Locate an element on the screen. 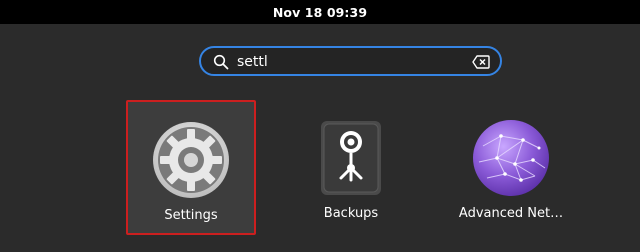 This screenshot has height=252, width=640. app-result-backups: Backups is located at coordinates (351, 167).